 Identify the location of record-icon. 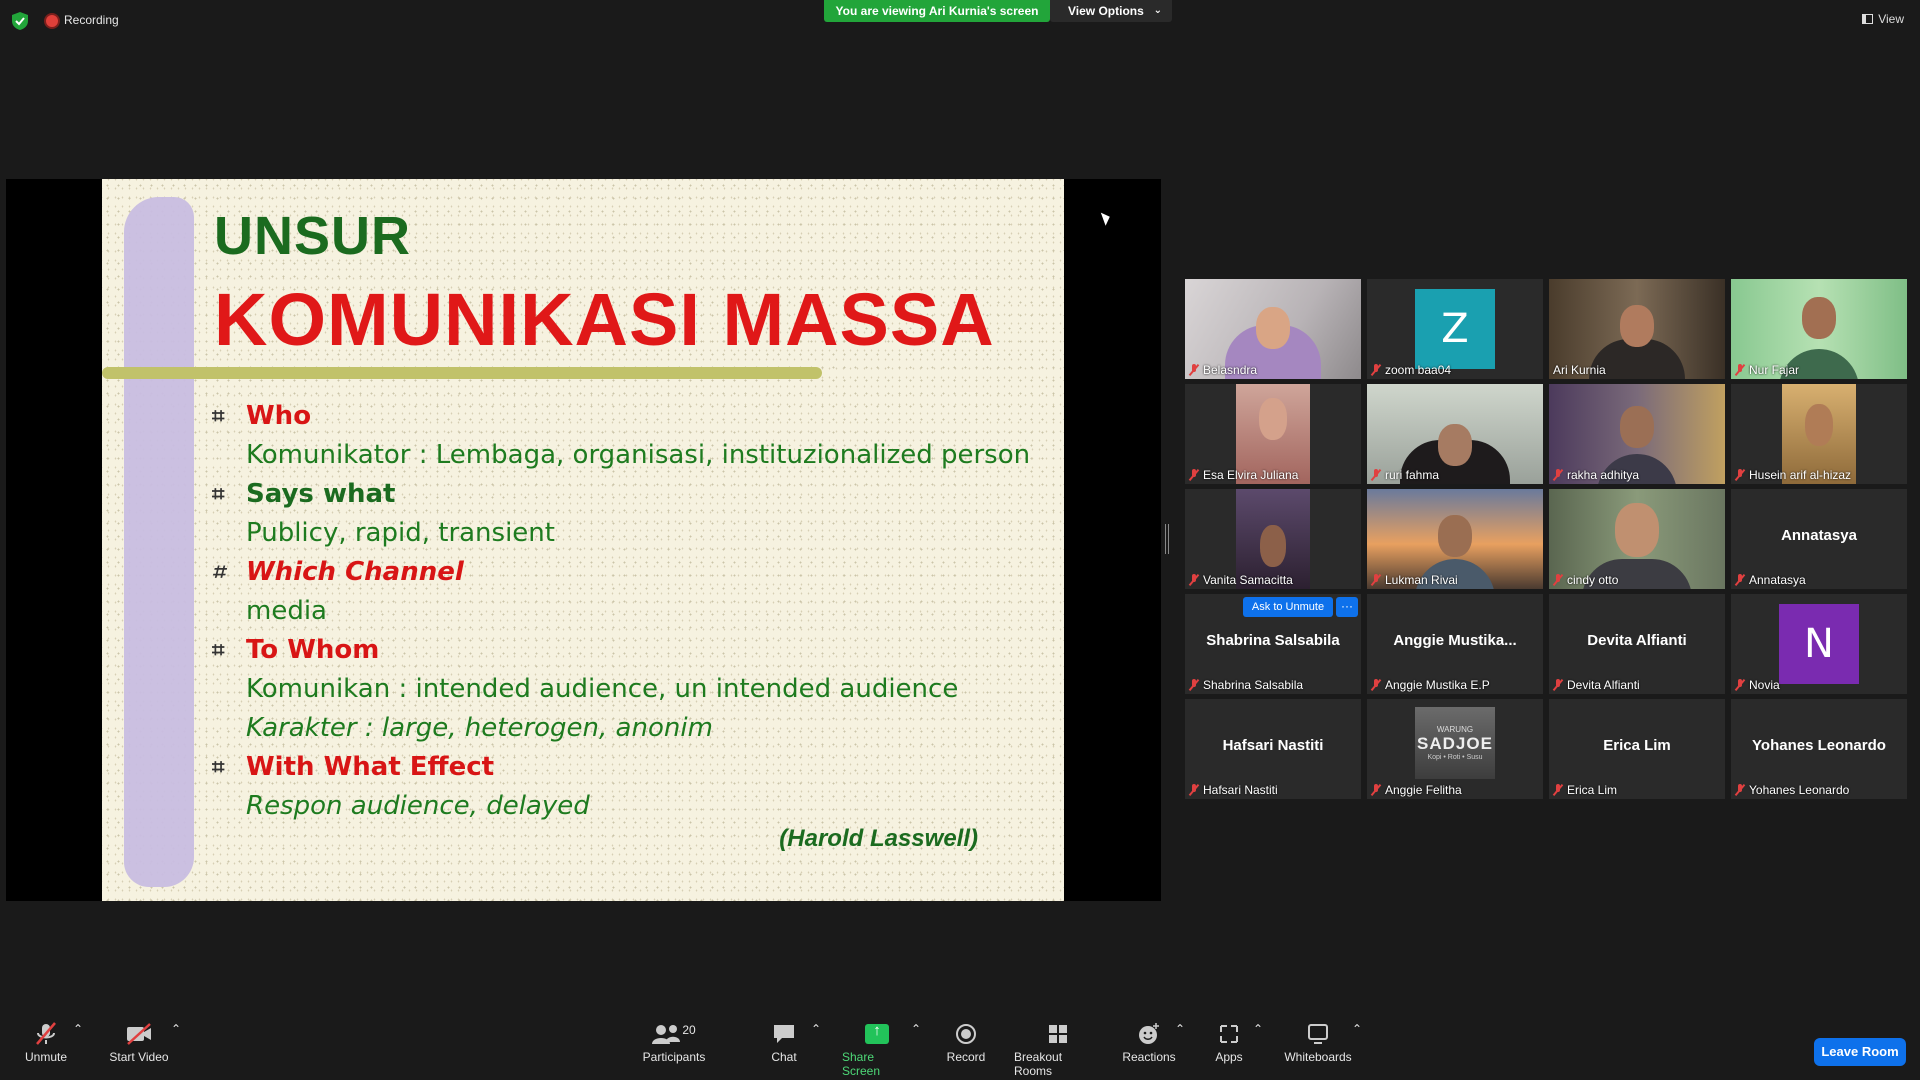
(966, 1034).